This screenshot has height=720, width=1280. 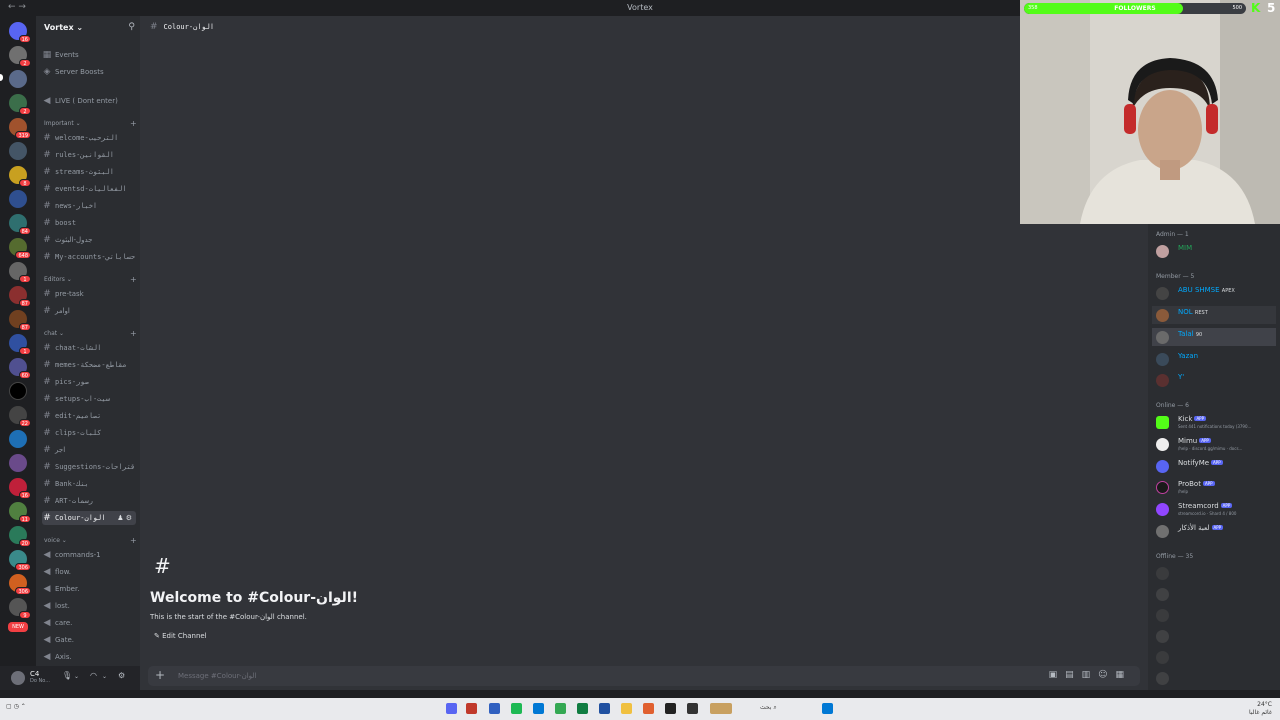 What do you see at coordinates (1214, 315) in the screenshot?
I see `member-item: NOL REST` at bounding box center [1214, 315].